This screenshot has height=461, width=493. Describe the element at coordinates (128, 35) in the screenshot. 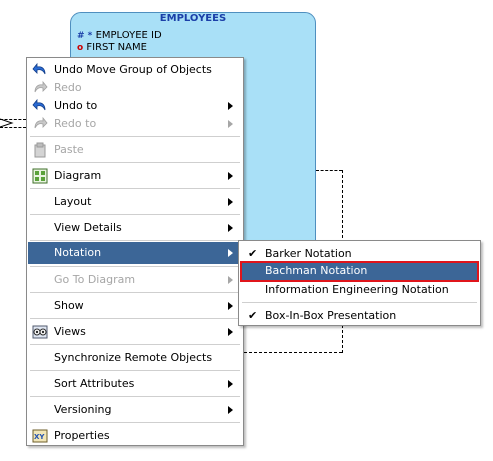

I see `attribute-name: EMPLOYEE ID` at that location.